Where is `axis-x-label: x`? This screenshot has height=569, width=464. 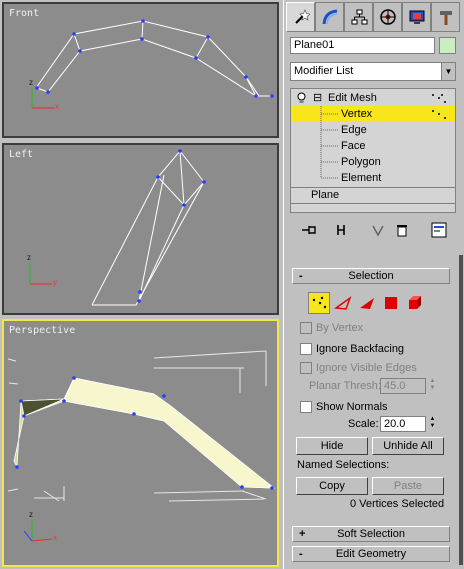 axis-x-label: x is located at coordinates (57, 106).